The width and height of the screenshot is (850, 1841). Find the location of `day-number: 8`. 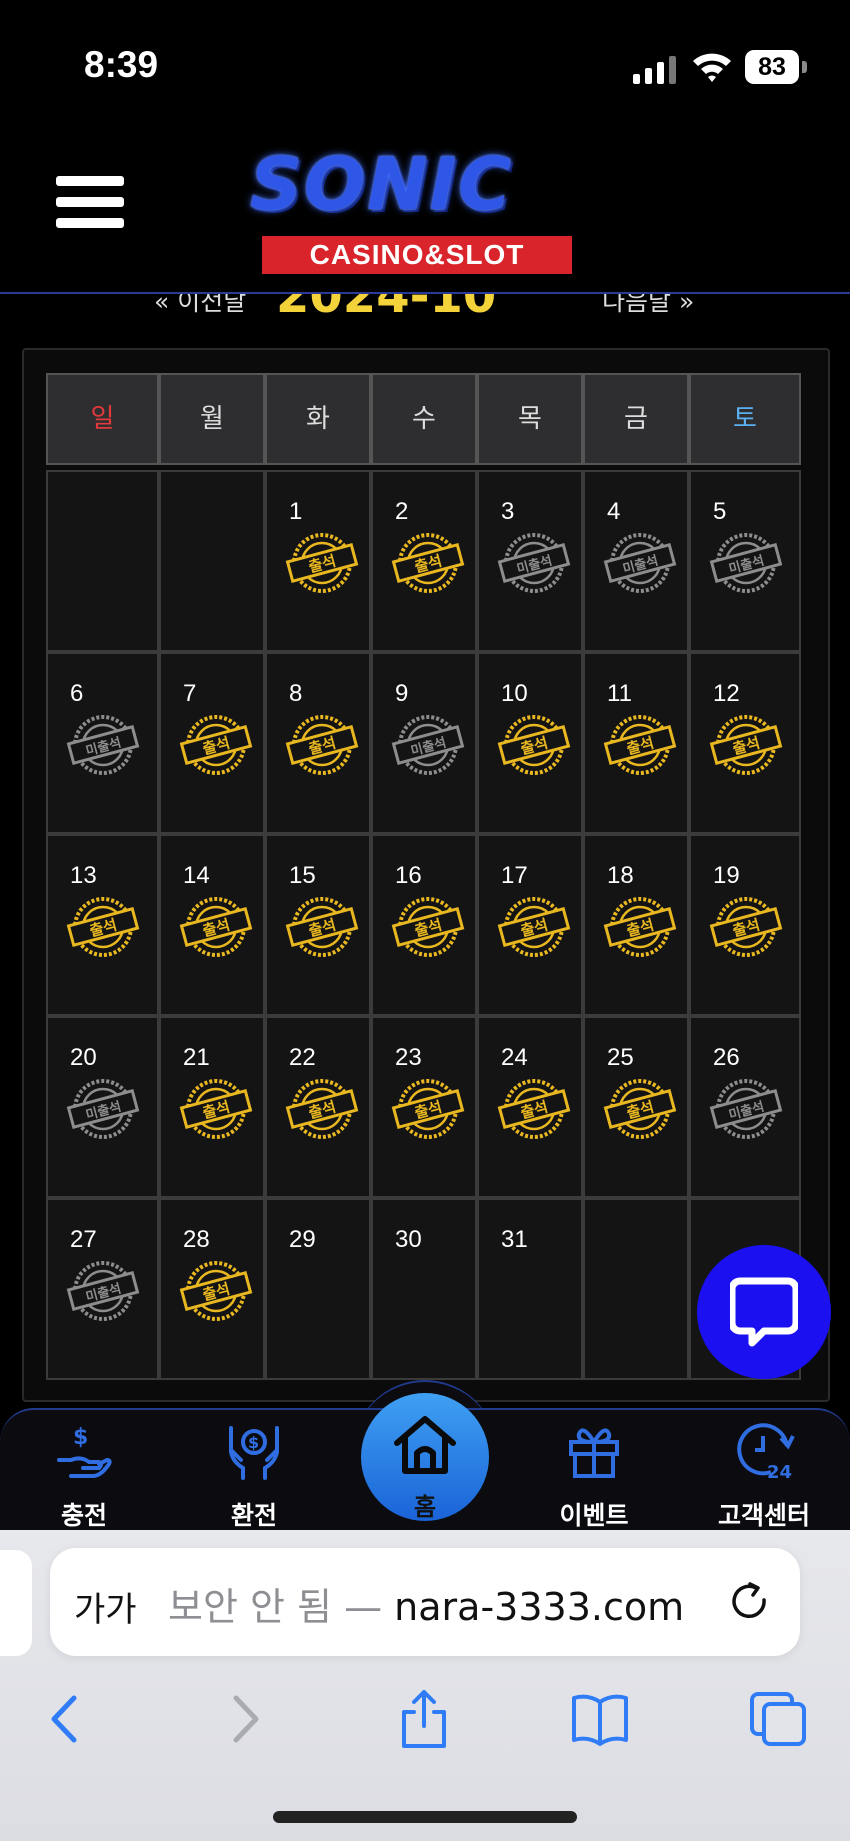

day-number: 8 is located at coordinates (296, 693).